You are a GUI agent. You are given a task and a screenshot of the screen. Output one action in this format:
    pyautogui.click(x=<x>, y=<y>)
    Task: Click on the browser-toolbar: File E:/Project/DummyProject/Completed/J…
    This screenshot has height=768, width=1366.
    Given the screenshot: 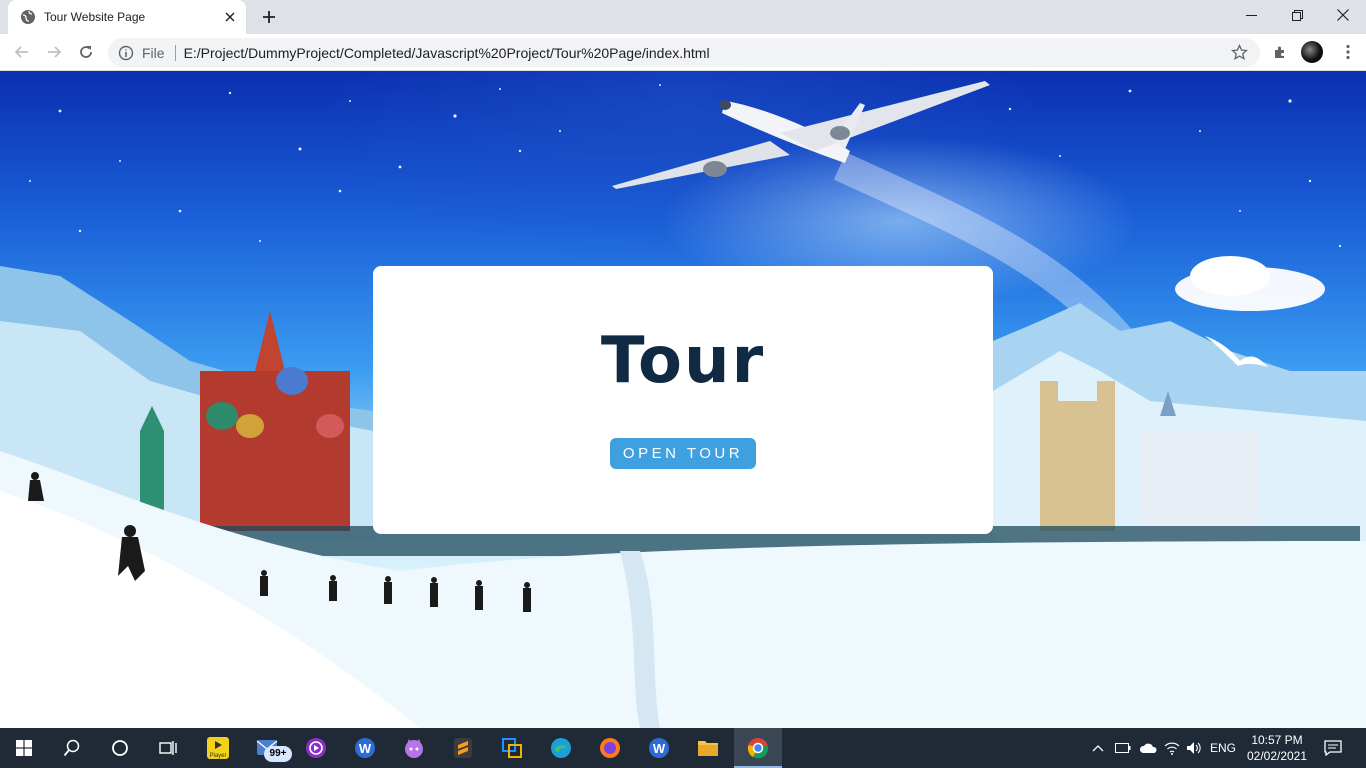 What is the action you would take?
    pyautogui.click(x=683, y=52)
    